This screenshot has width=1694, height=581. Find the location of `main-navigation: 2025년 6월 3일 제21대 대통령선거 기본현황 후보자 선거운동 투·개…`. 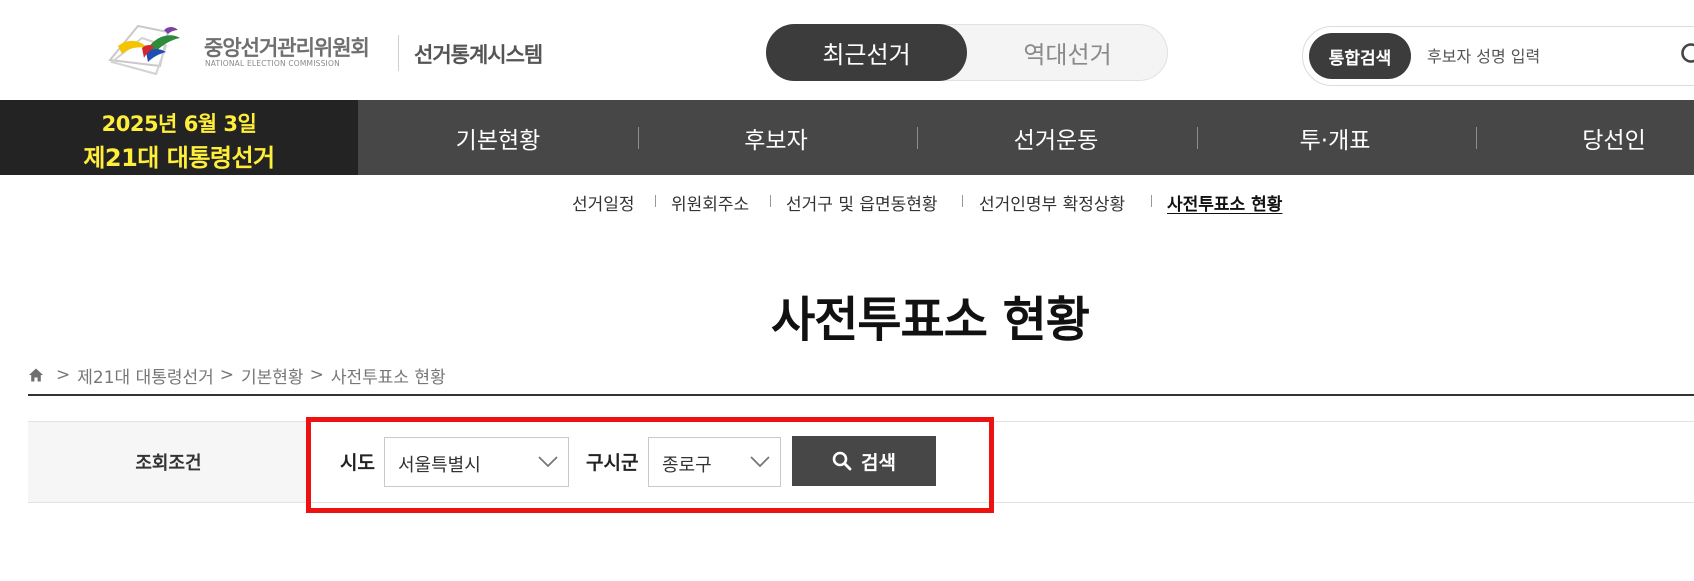

main-navigation: 2025년 6월 3일 제21대 대통령선거 기본현황 후보자 선거운동 투·개… is located at coordinates (847, 137).